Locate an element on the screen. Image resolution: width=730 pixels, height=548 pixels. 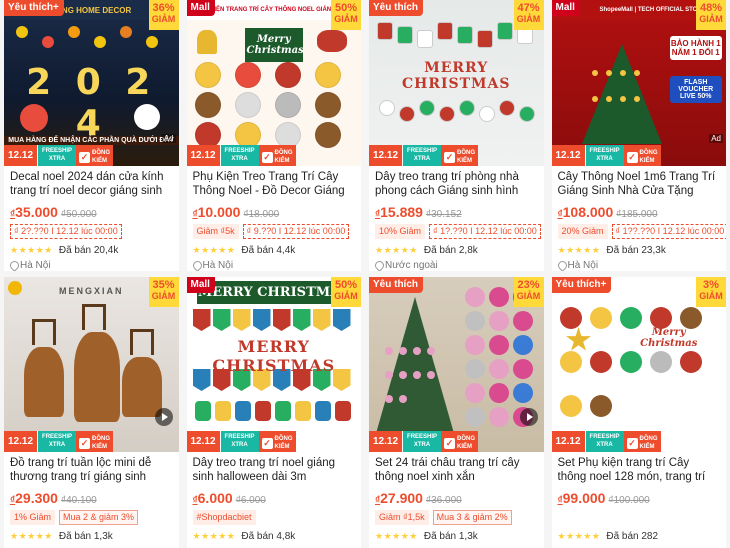
promo-tags: Giảm ₫5k ₫ 9.??0 I 12.12 lúc 00:00 is located at coordinates (274, 232).